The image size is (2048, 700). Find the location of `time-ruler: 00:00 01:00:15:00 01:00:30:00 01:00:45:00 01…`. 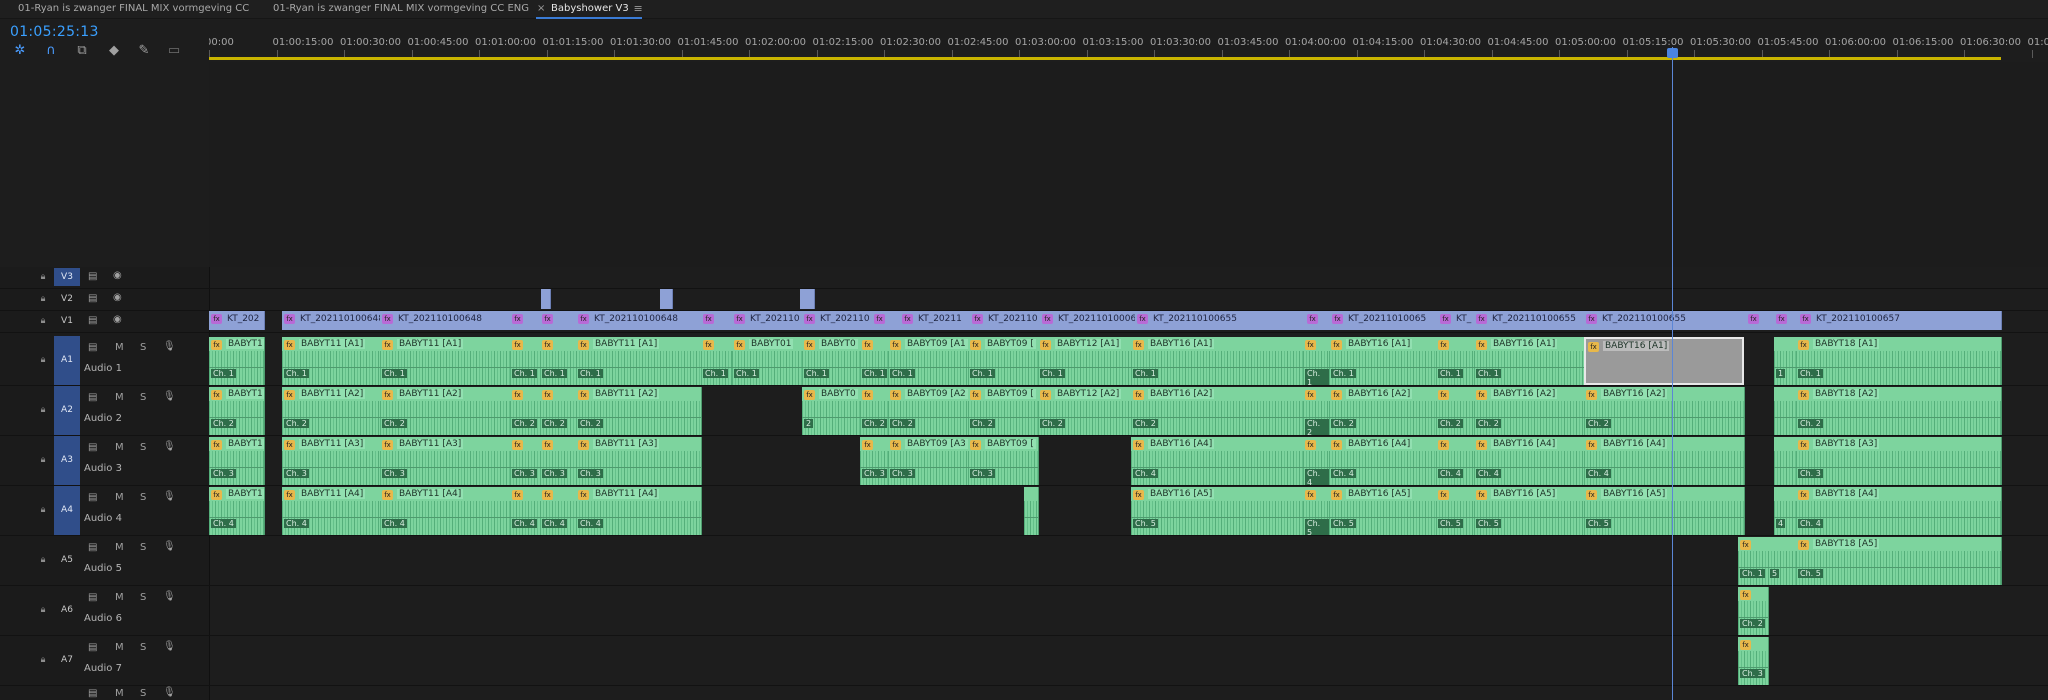

time-ruler: 00:00 01:00:15:00 01:00:30:00 01:00:45:00 01… is located at coordinates (1128, 43).